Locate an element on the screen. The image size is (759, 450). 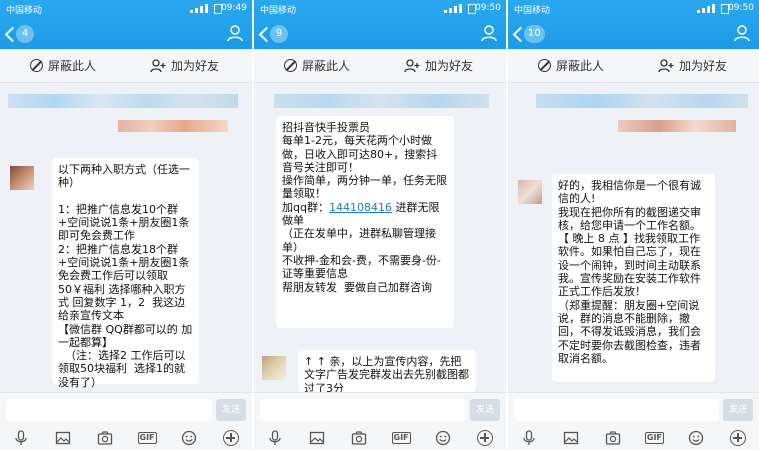
title-bar: 中国移动 09:49 4 is located at coordinates (126, 24).